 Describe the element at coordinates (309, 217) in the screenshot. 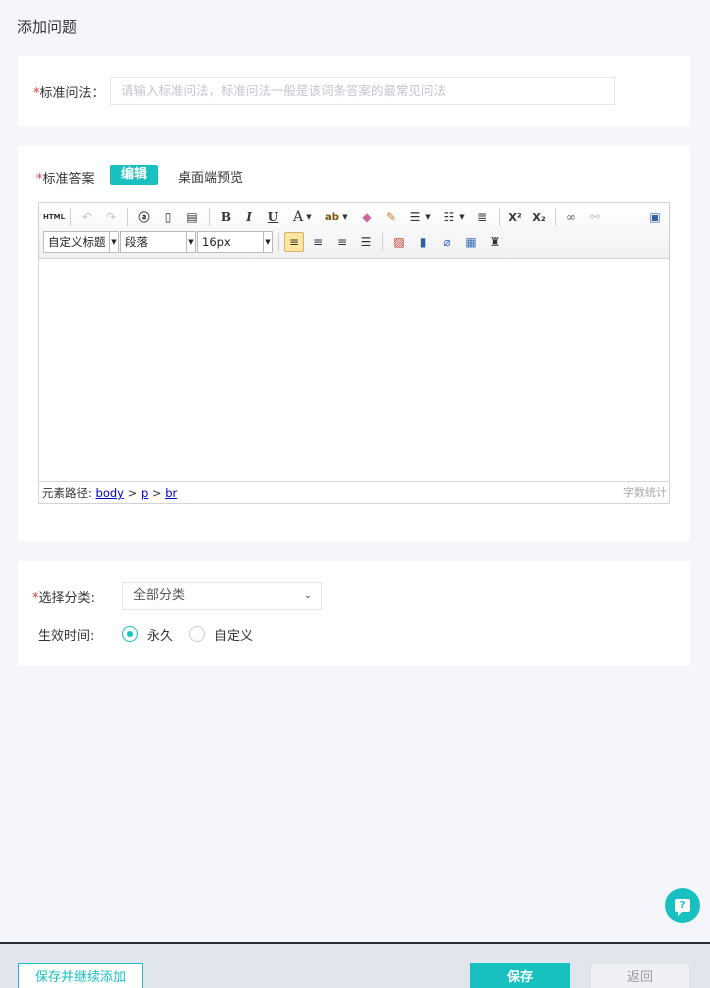

I see `font-color-dropdown-icon: ▼` at that location.